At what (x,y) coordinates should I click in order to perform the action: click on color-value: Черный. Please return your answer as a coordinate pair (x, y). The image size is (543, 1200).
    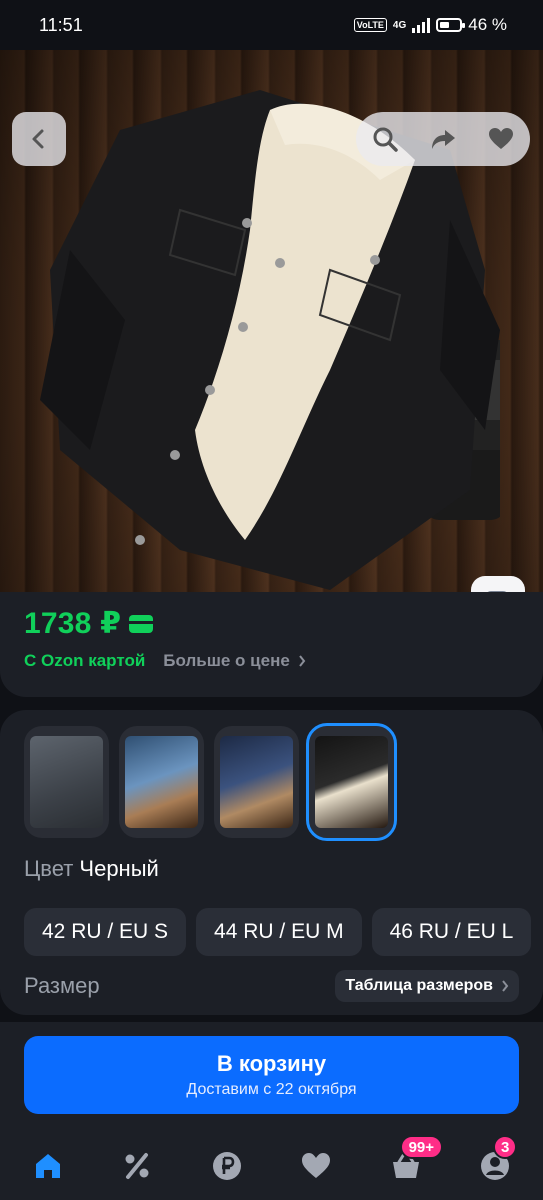
    Looking at the image, I should click on (119, 868).